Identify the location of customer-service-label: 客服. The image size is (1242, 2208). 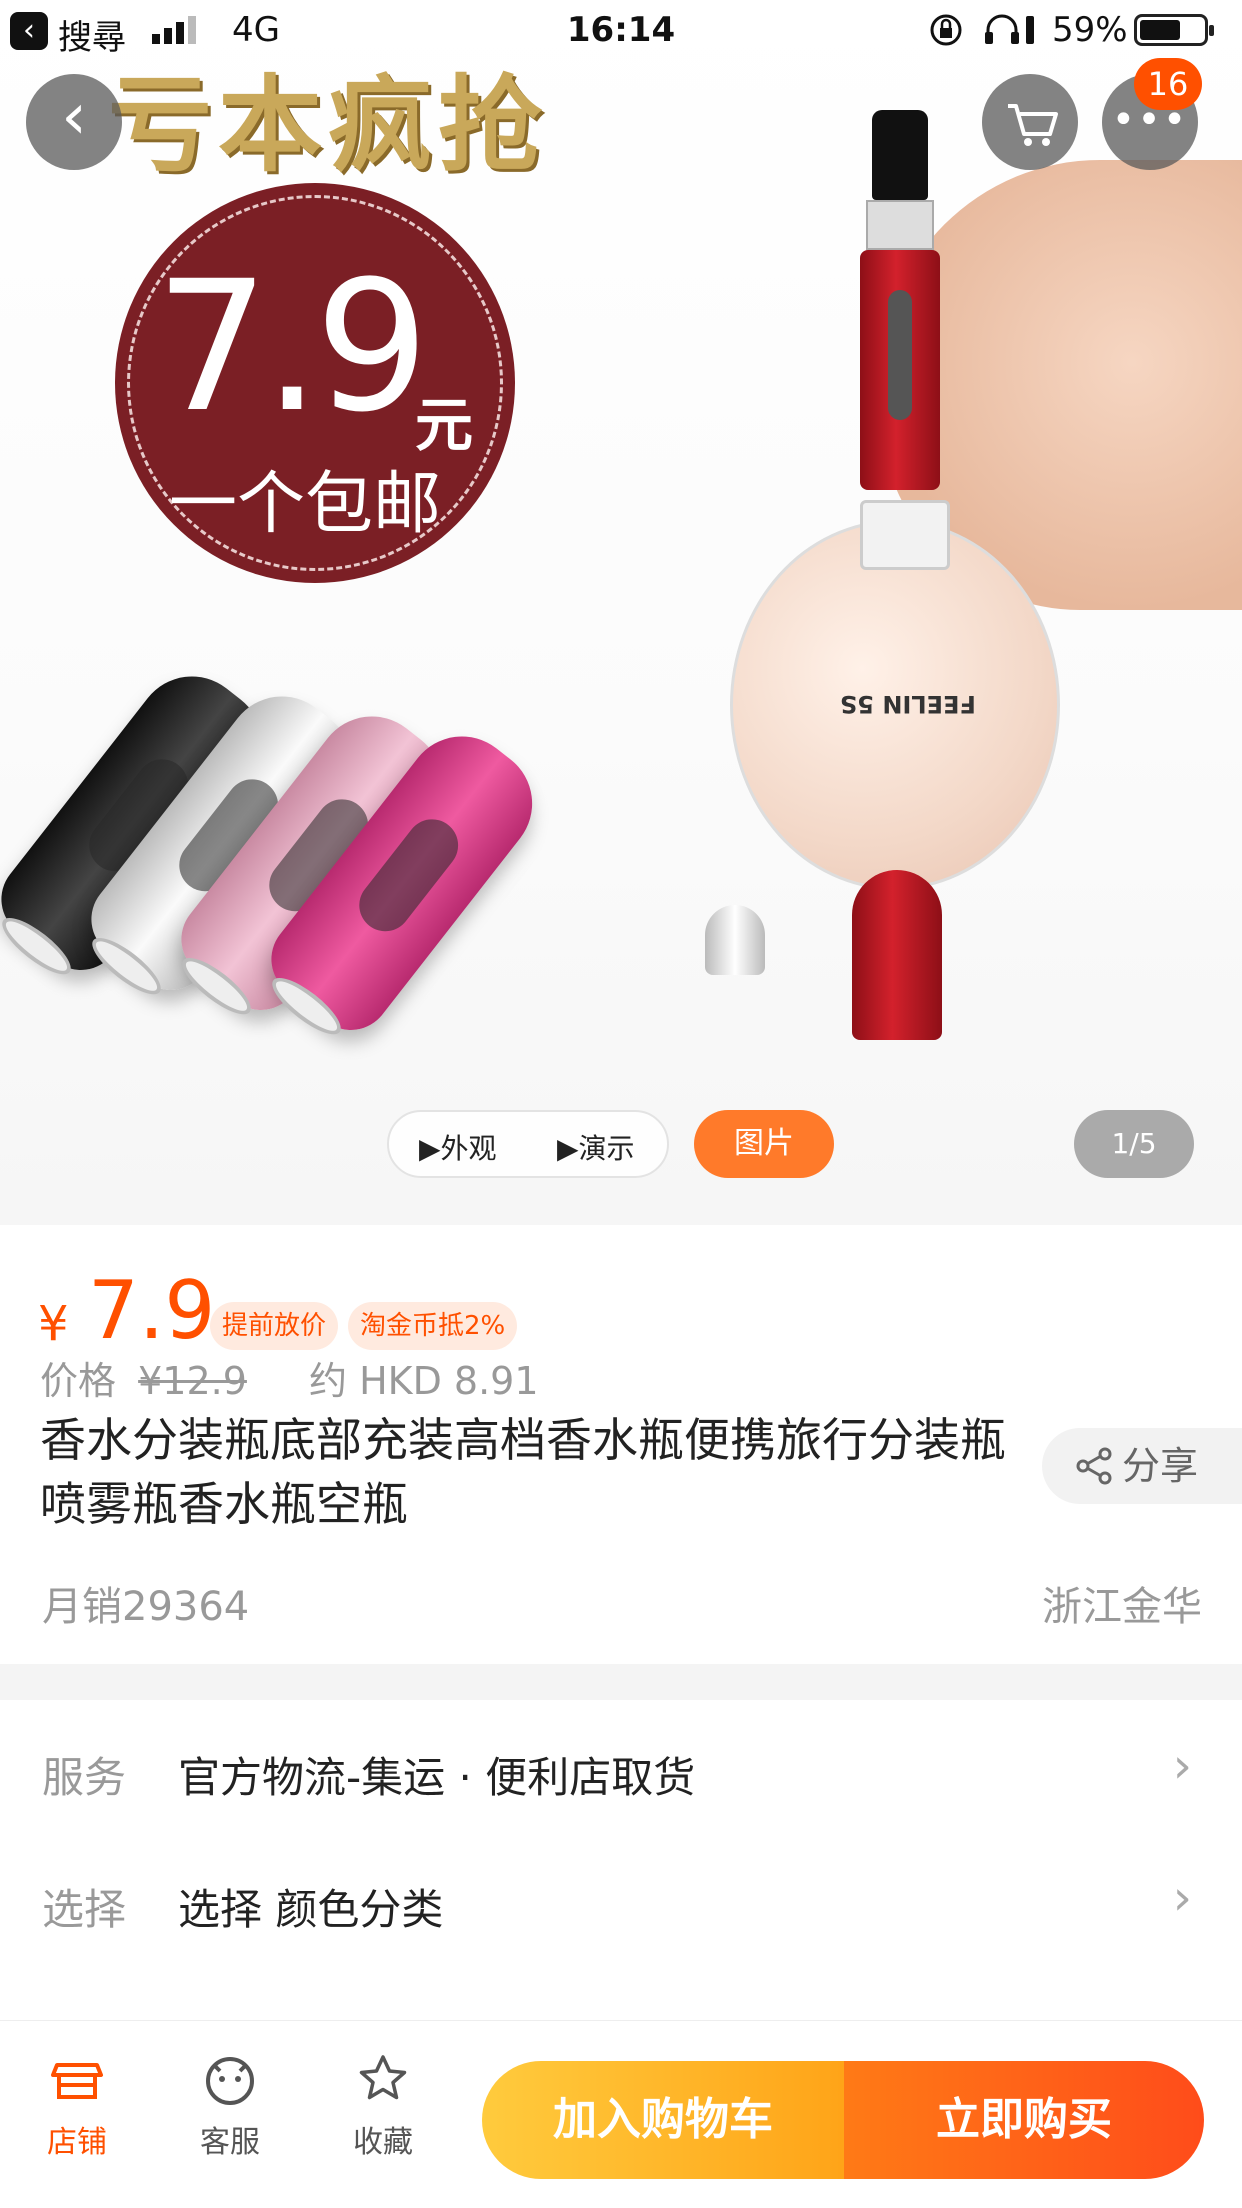
(230, 2142).